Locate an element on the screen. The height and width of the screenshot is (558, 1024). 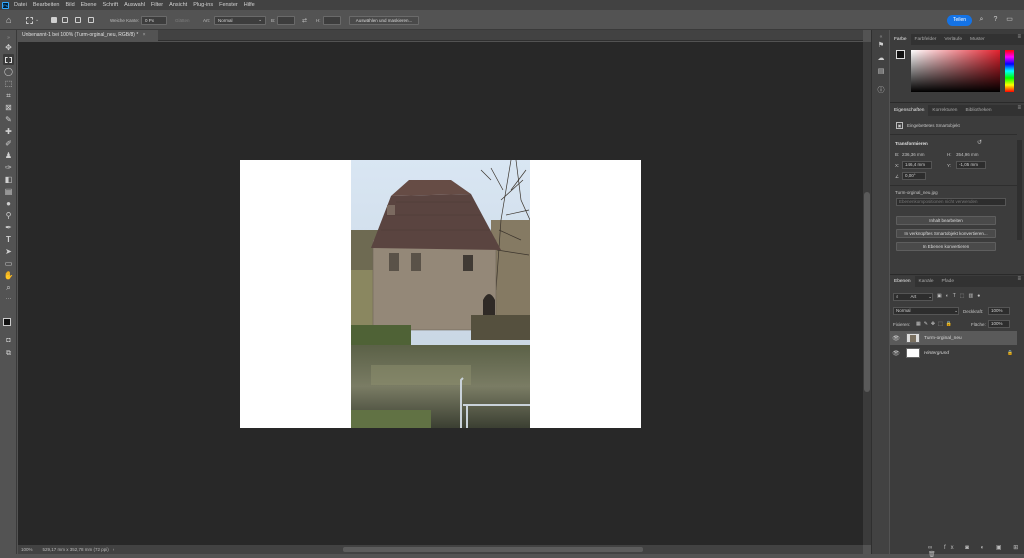
menu-ansicht: Ansicht is located at coordinates (178, 5).